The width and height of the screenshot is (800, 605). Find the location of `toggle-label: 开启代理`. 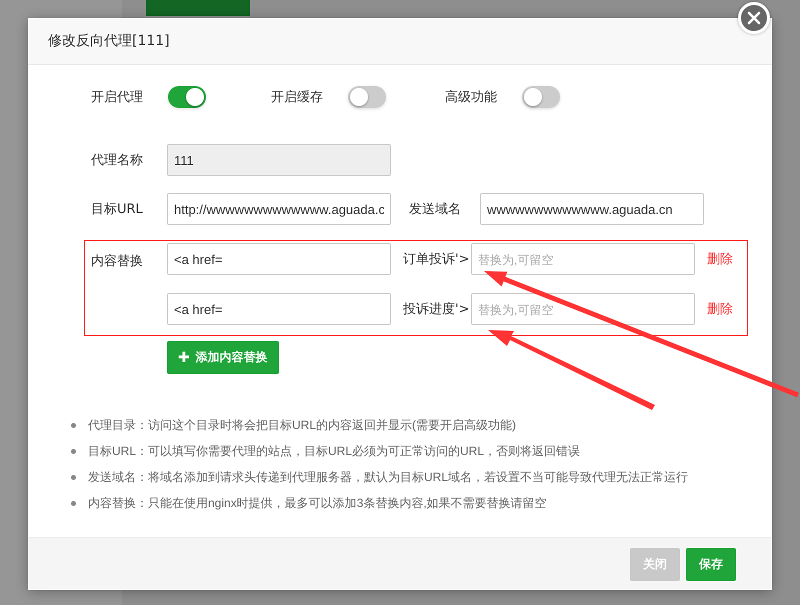

toggle-label: 开启代理 is located at coordinates (117, 97).